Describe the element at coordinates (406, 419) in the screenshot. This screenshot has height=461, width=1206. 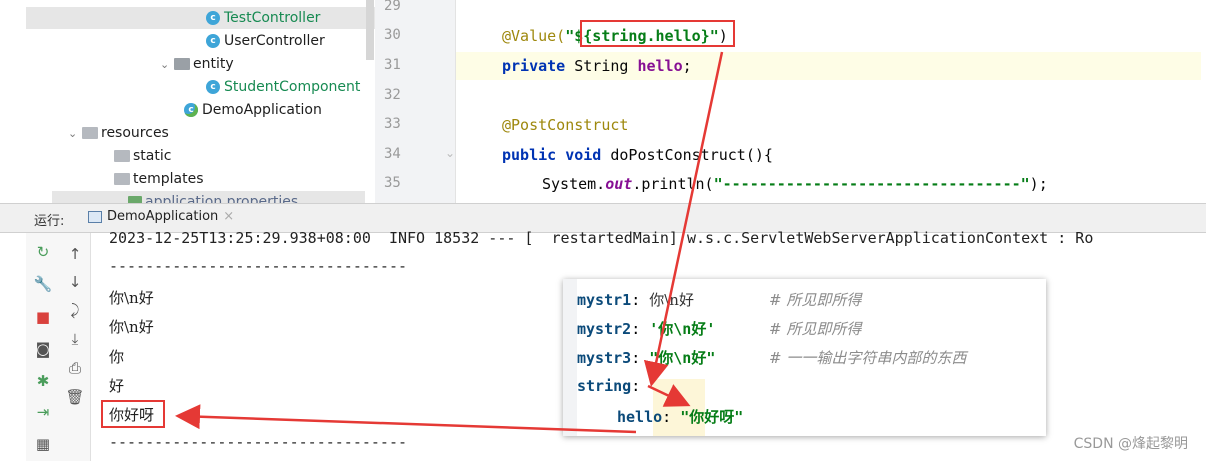
I see `arrow-to-output` at that location.